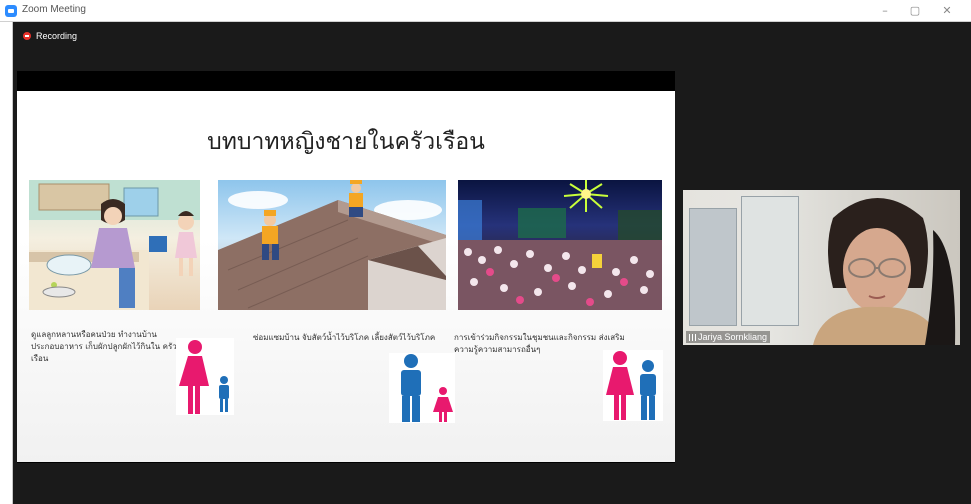 The image size is (971, 504). Describe the element at coordinates (884, 271) in the screenshot. I see `participant-person` at that location.